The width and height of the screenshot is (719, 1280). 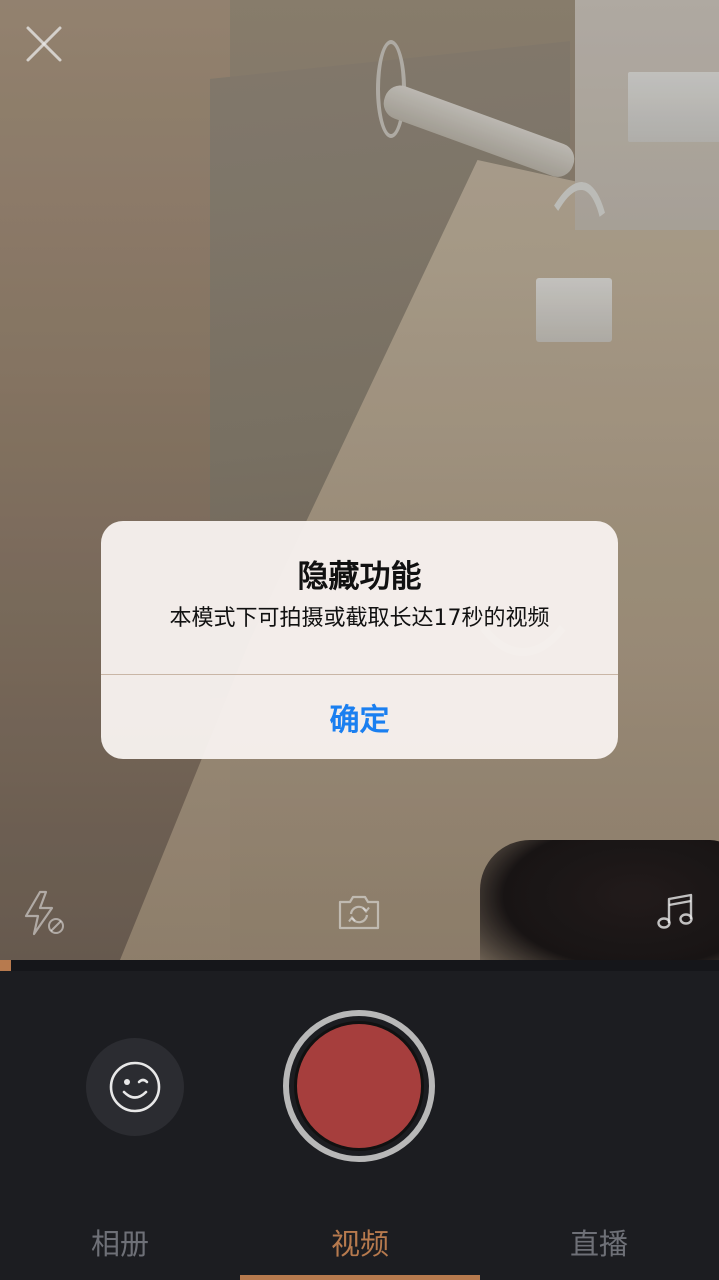 I want to click on dialog-confirm-button: 确定, so click(x=359, y=717).